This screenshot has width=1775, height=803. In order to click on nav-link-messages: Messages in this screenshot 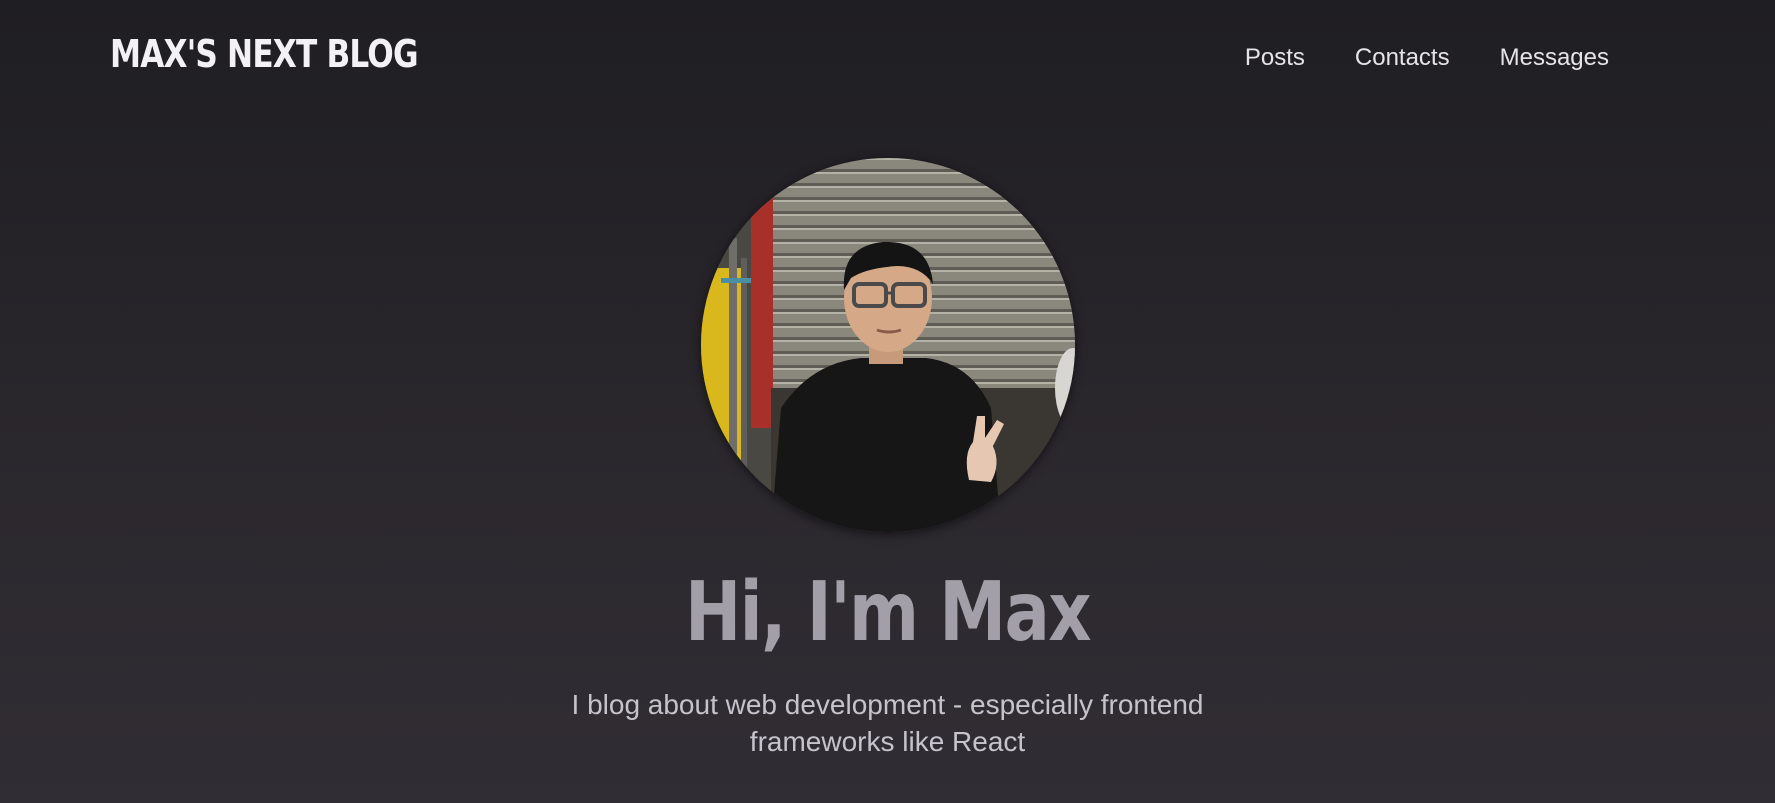, I will do `click(1554, 57)`.